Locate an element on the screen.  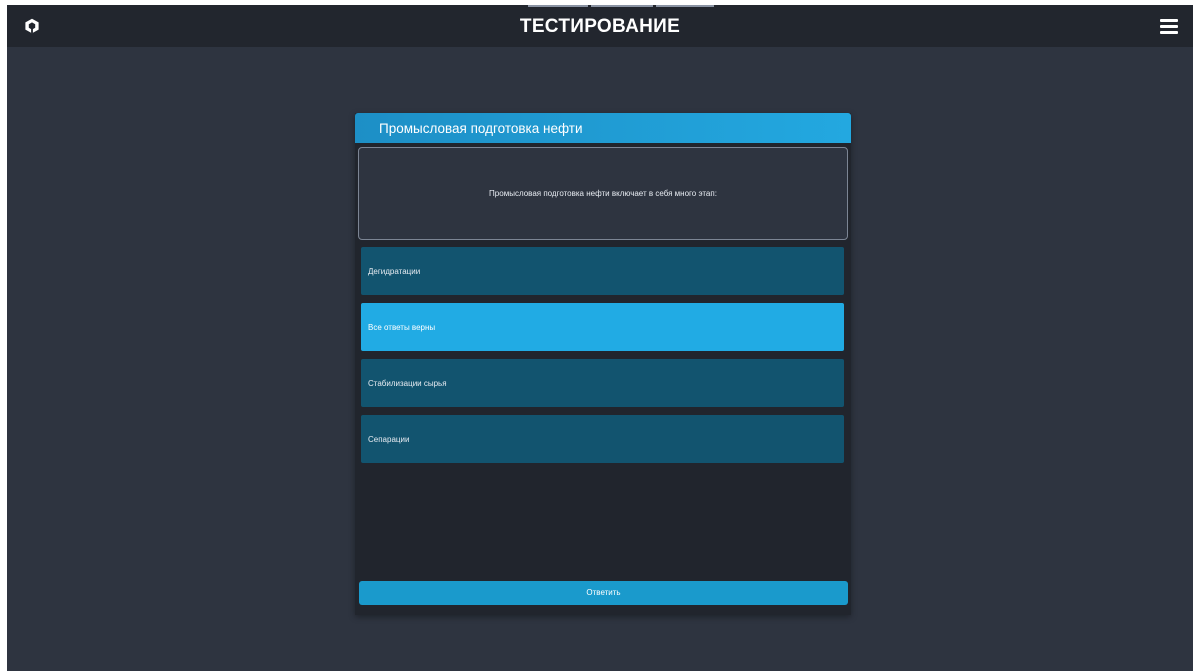
top-bar: ТЕСТИРОВАНИЕ is located at coordinates (600, 26).